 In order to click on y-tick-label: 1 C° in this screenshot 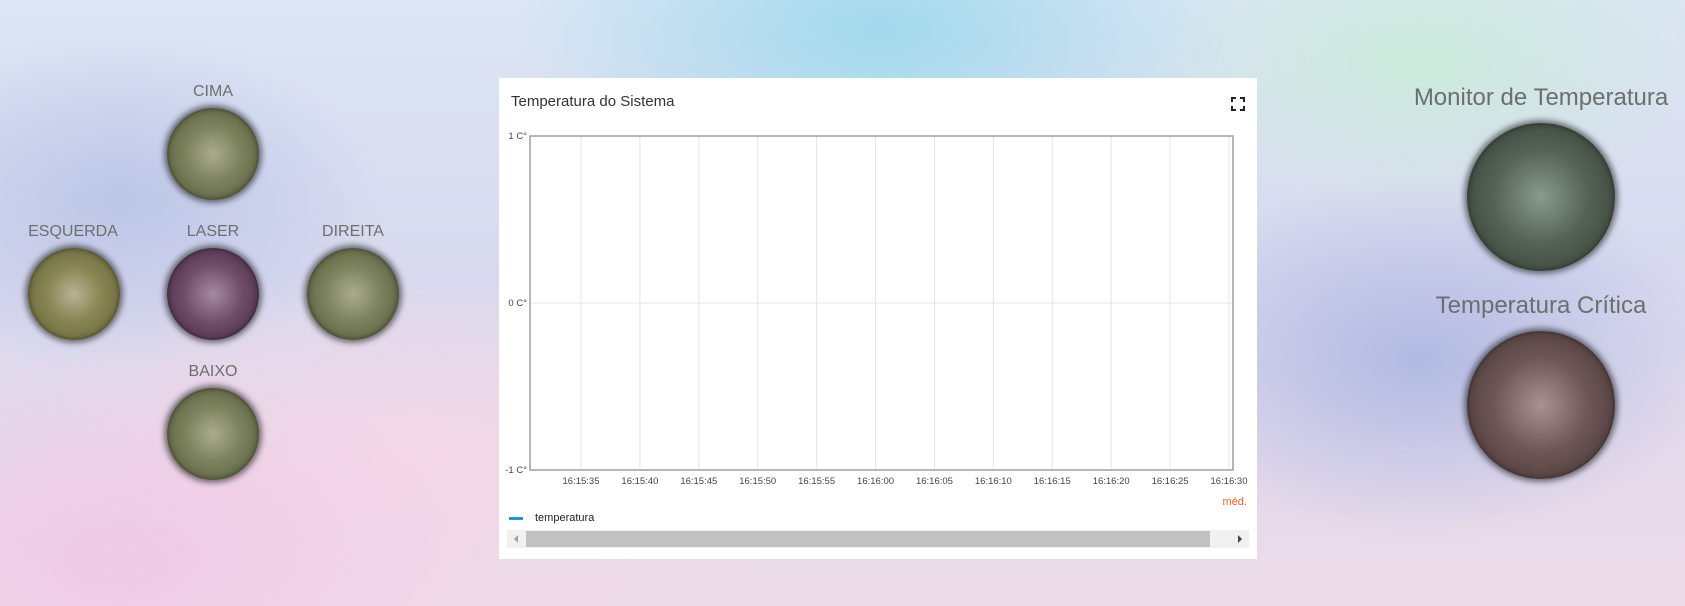, I will do `click(517, 136)`.